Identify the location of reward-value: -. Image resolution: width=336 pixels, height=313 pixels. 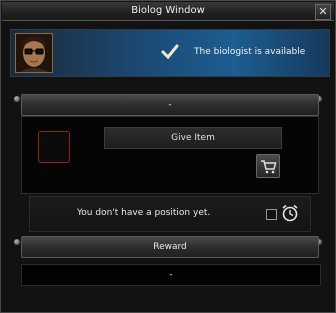
(171, 275).